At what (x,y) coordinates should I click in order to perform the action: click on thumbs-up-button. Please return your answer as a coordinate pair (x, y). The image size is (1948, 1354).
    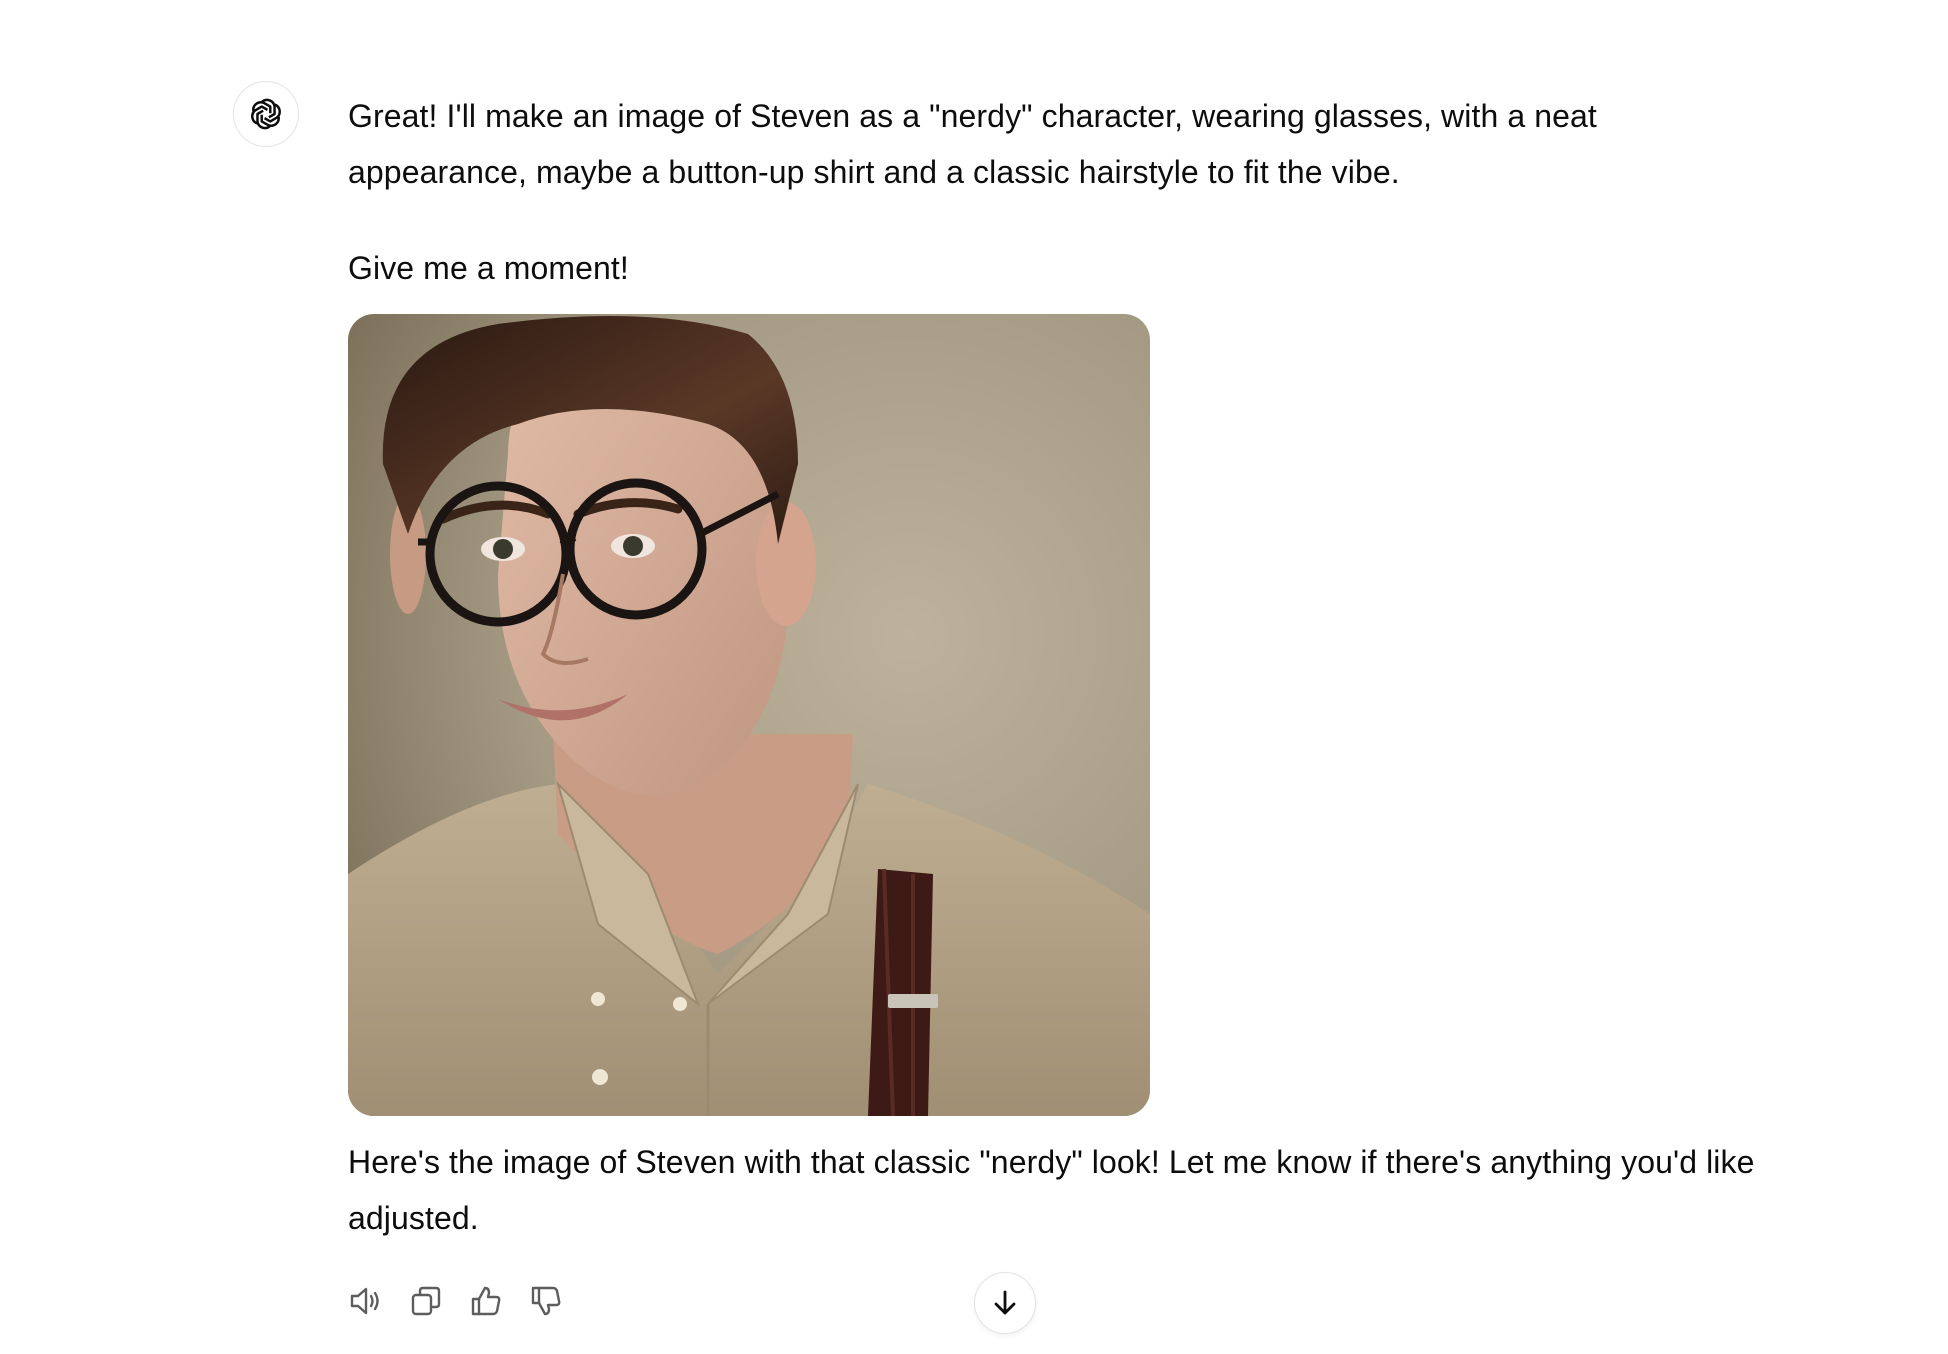
    Looking at the image, I should click on (486, 1301).